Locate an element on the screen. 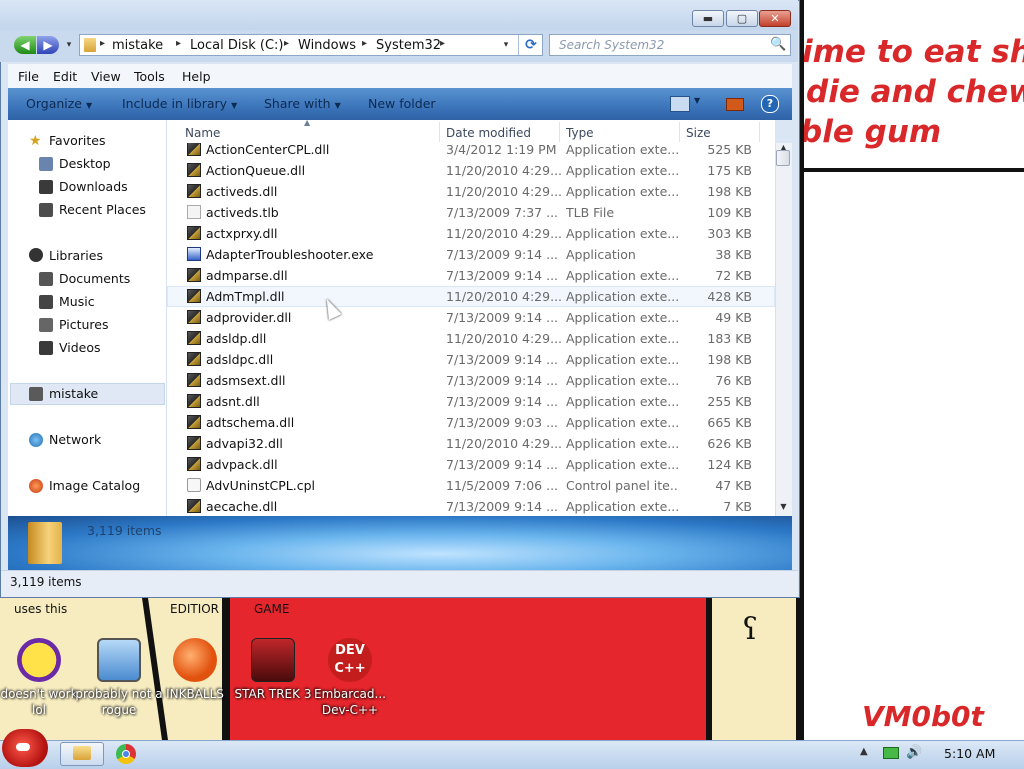 The height and width of the screenshot is (769, 1024). nav-downloads: Downloads is located at coordinates (93, 186).